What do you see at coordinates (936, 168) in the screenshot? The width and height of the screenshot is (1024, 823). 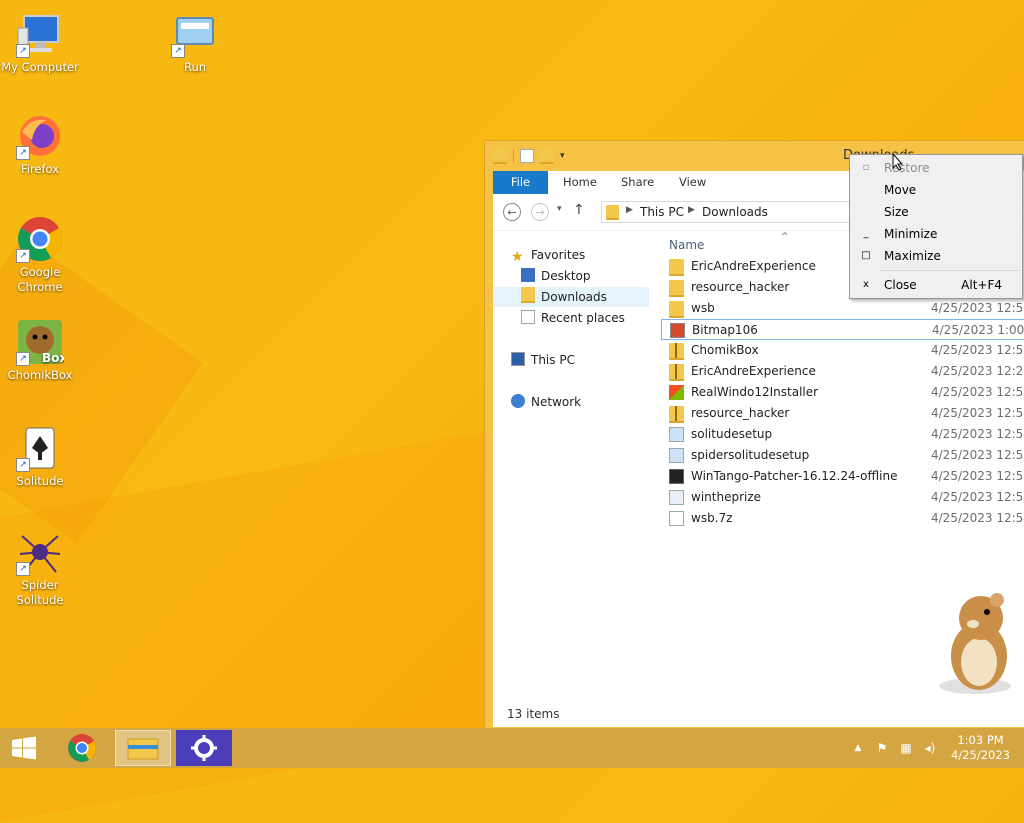 I see `menu-item-restore: ▫ Restore` at bounding box center [936, 168].